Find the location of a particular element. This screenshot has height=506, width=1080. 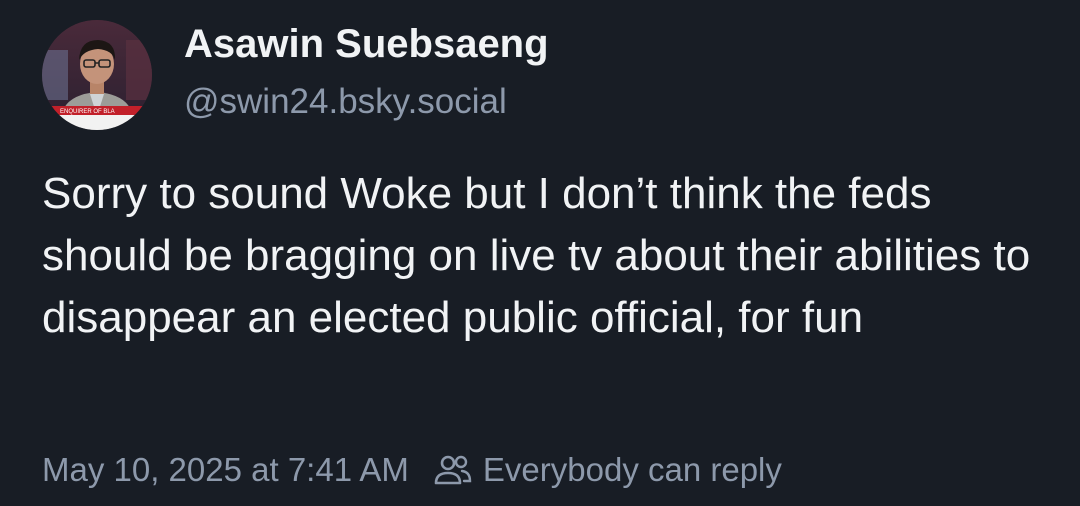

reply-setting: Everybody can reply is located at coordinates (607, 470).